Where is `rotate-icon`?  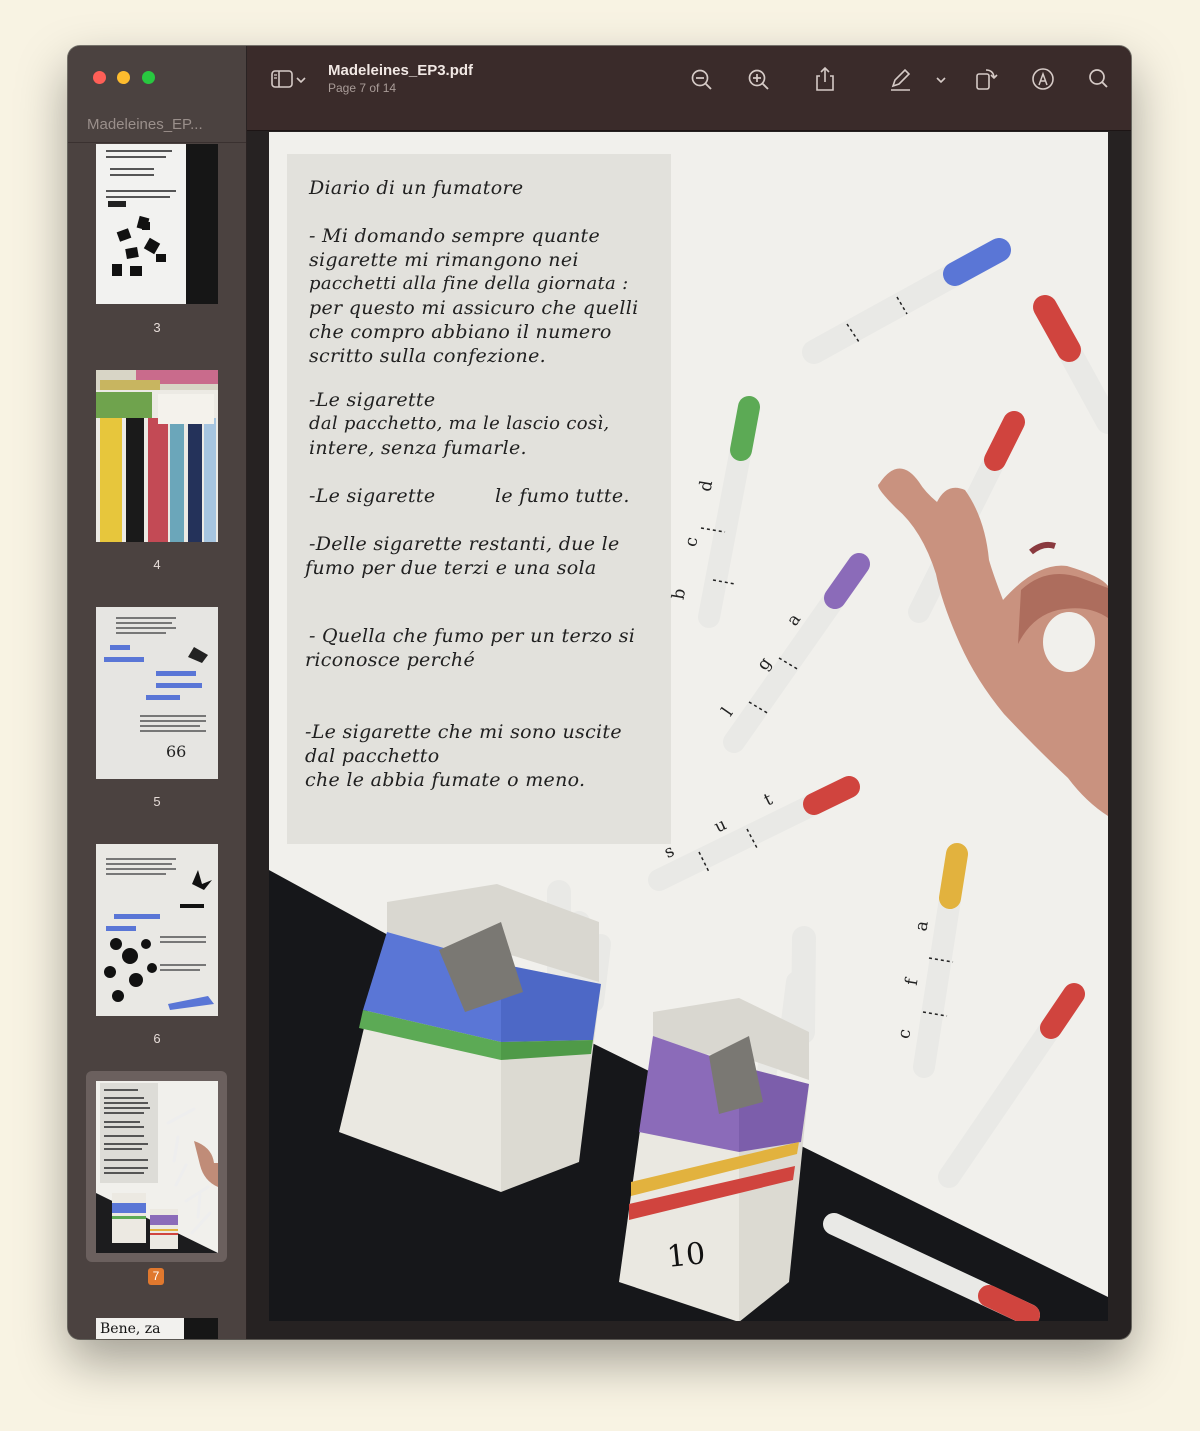 rotate-icon is located at coordinates (986, 79).